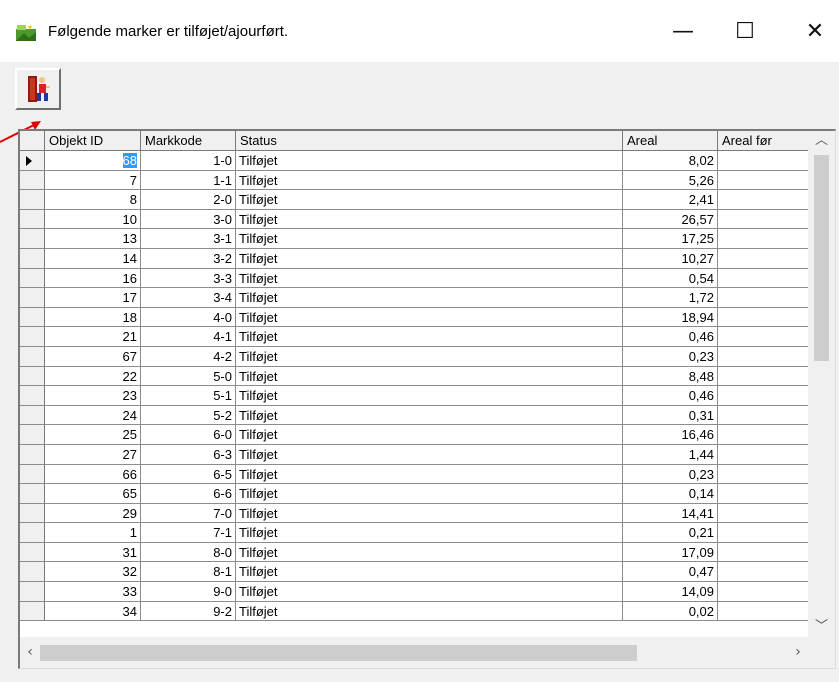 The width and height of the screenshot is (839, 682). Describe the element at coordinates (93, 337) in the screenshot. I see `cell-objekt-id: 21` at that location.